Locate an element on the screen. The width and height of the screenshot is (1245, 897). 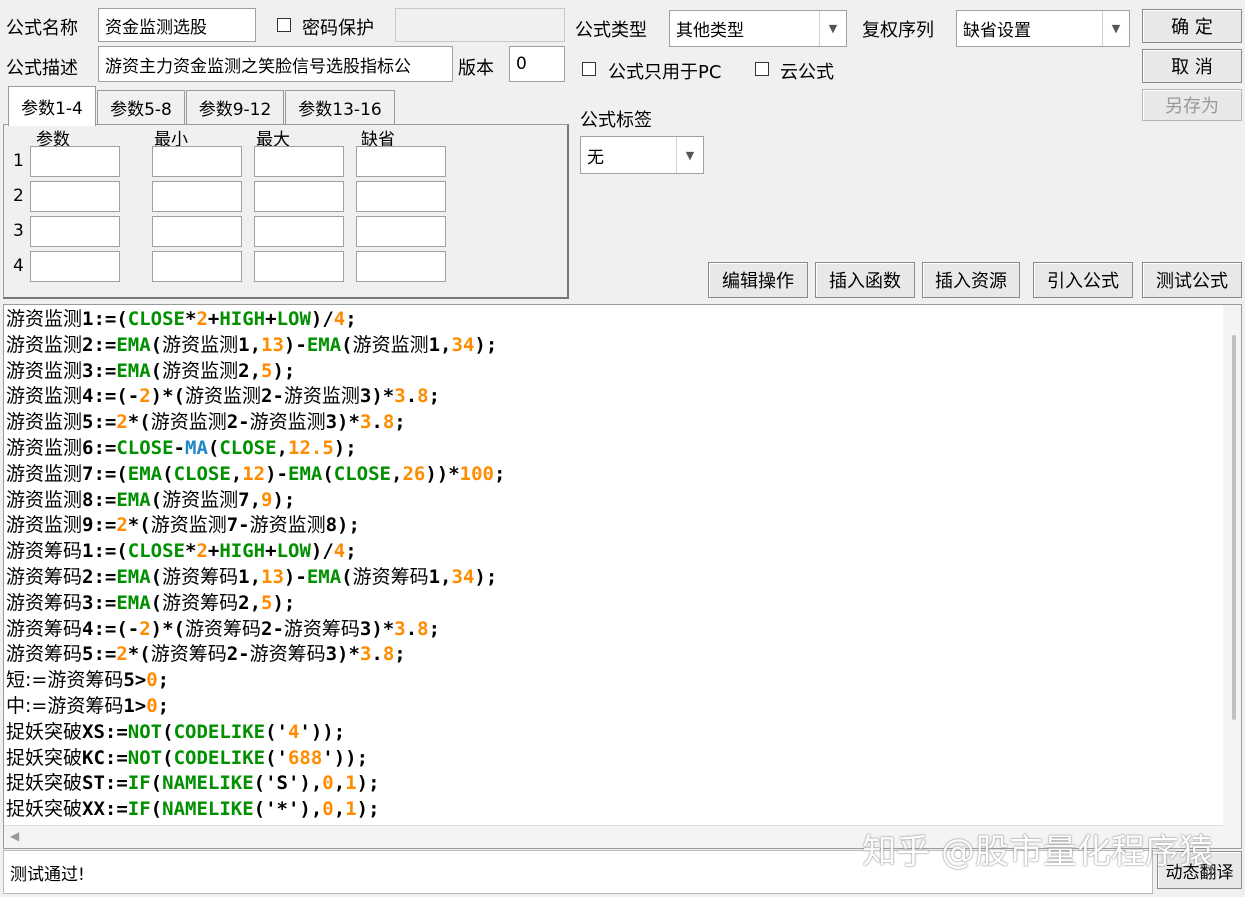
formula-desc-input: 游资主力资金监测之笑脸信号选股指标公 is located at coordinates (275, 64).